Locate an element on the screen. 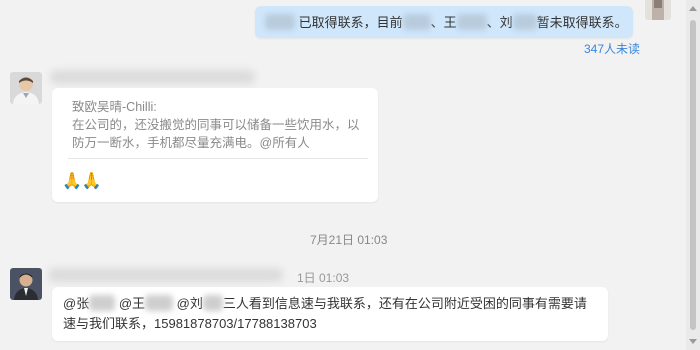 This screenshot has height=350, width=700. self-message-part2: 、王 is located at coordinates (443, 22).